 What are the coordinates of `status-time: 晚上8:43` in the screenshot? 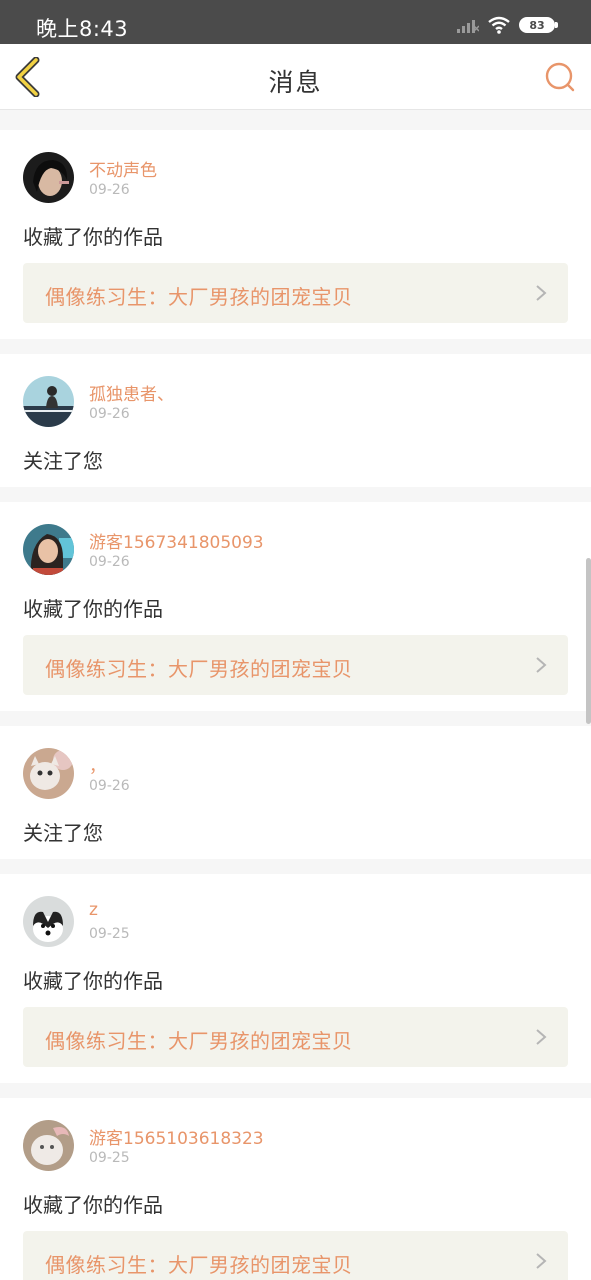 It's located at (82, 29).